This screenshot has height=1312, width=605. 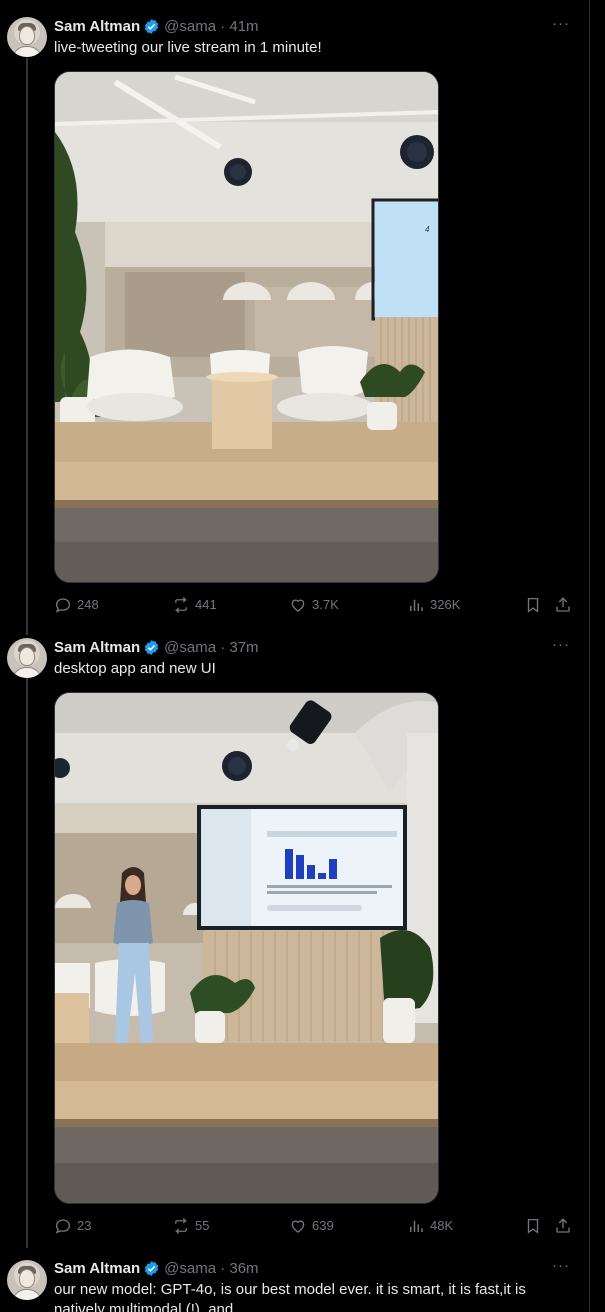 What do you see at coordinates (206, 604) in the screenshot?
I see `repost-count: 441` at bounding box center [206, 604].